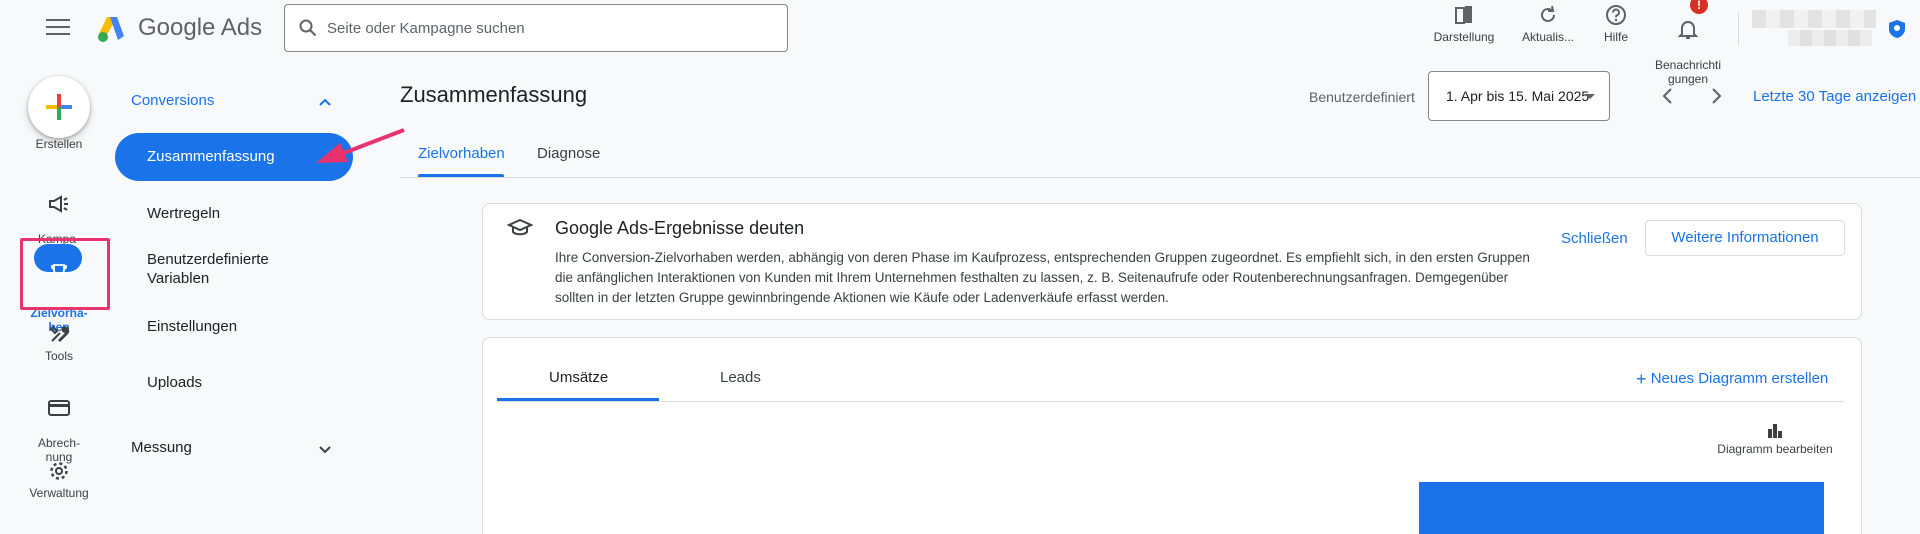 This screenshot has width=1920, height=534. Describe the element at coordinates (1170, 401) in the screenshot. I see `chart-tabs-divider` at that location.